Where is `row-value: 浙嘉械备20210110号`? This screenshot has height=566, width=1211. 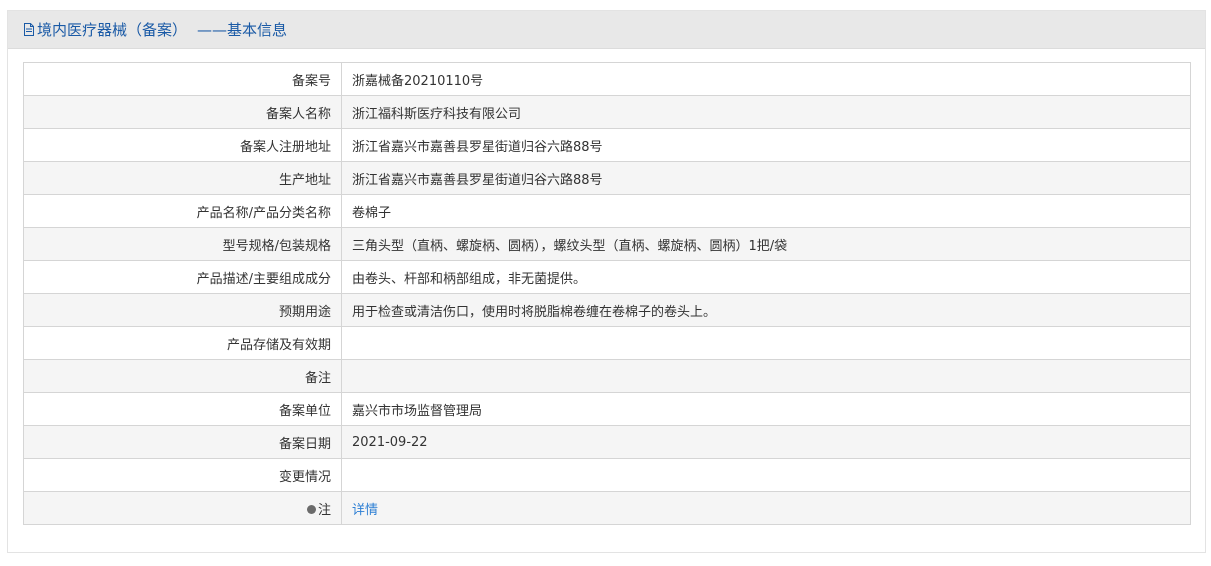 row-value: 浙嘉械备20210110号 is located at coordinates (766, 79).